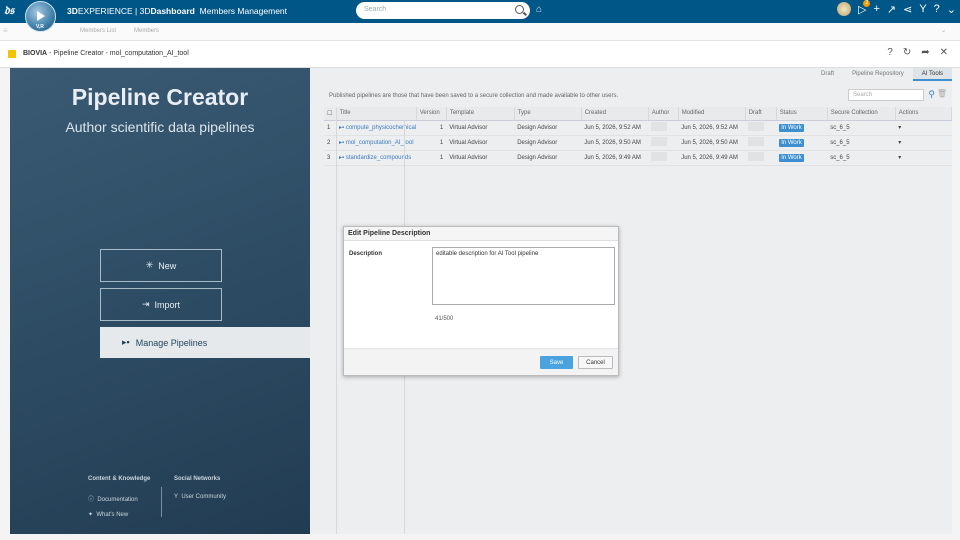 The image size is (960, 540). Describe the element at coordinates (98, 31) in the screenshot. I see `dashboard-tab: Members List` at that location.